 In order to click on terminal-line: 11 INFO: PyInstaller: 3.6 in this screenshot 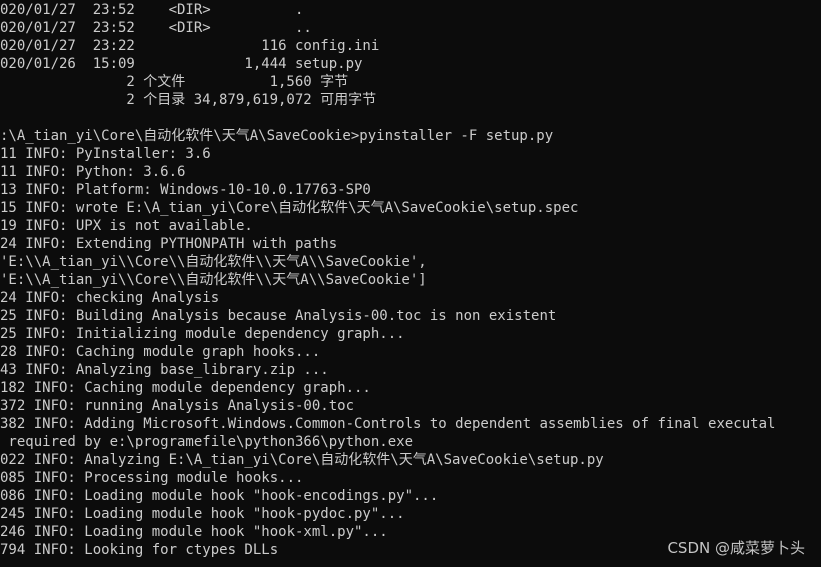, I will do `click(105, 154)`.